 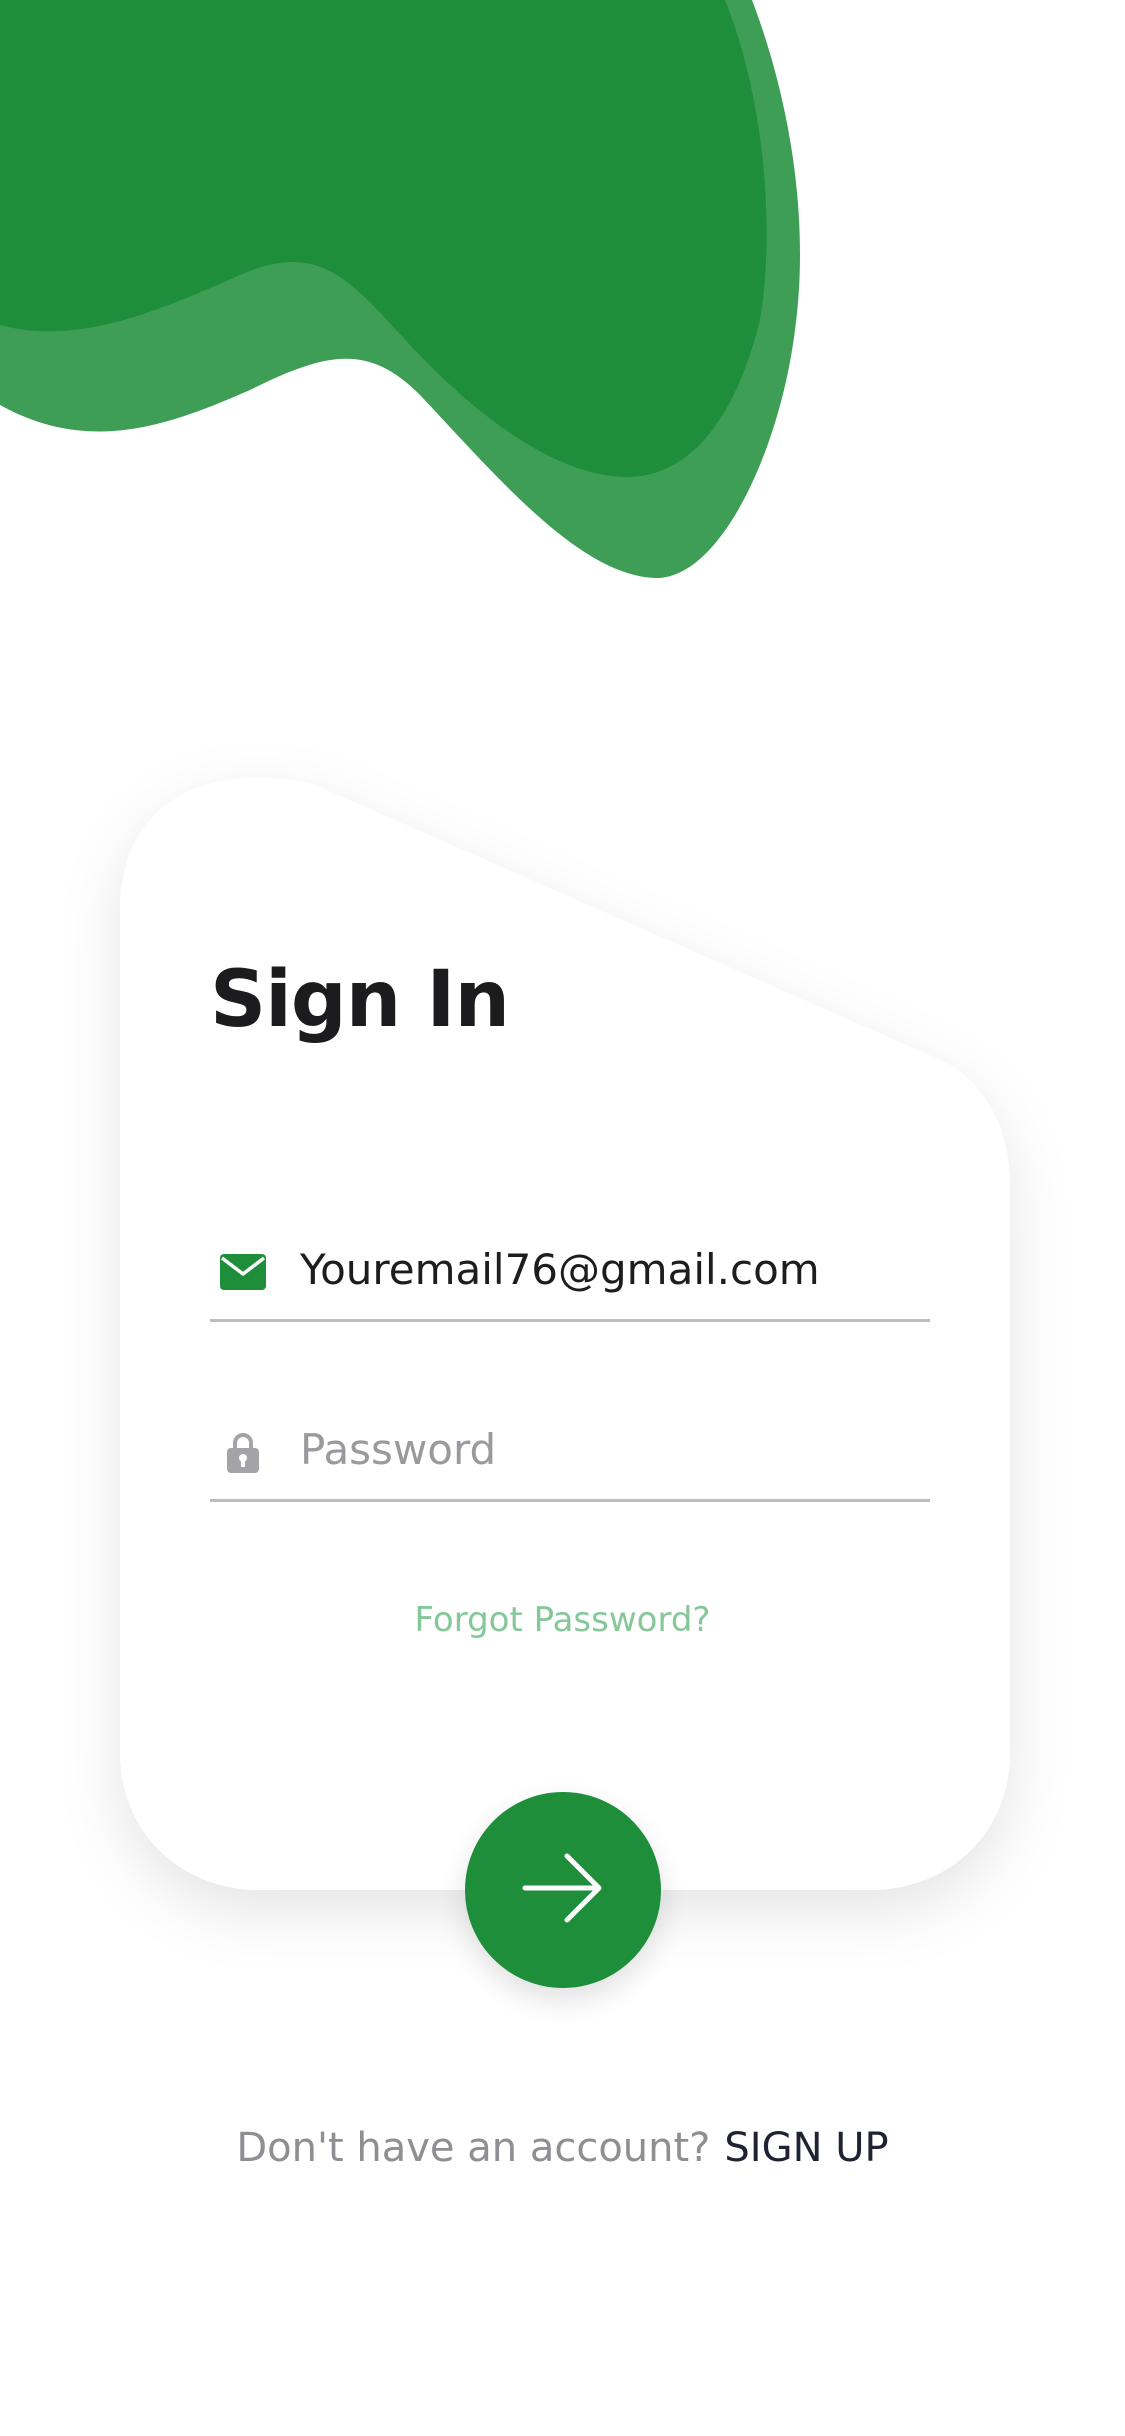 I want to click on signup-prompt: Don't have an account? SIGN UP, so click(x=562, y=2148).